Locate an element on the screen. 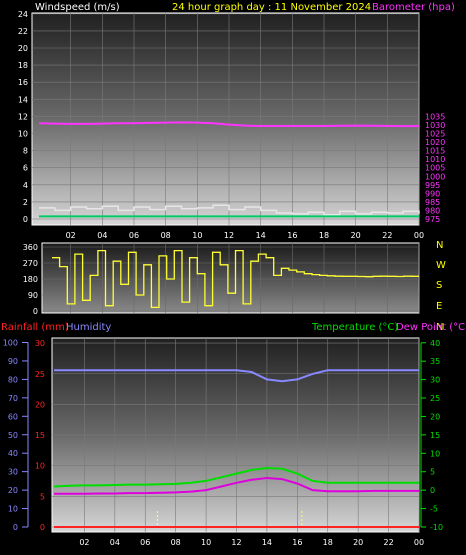  temp-tick-label: 0 is located at coordinates (432, 490).